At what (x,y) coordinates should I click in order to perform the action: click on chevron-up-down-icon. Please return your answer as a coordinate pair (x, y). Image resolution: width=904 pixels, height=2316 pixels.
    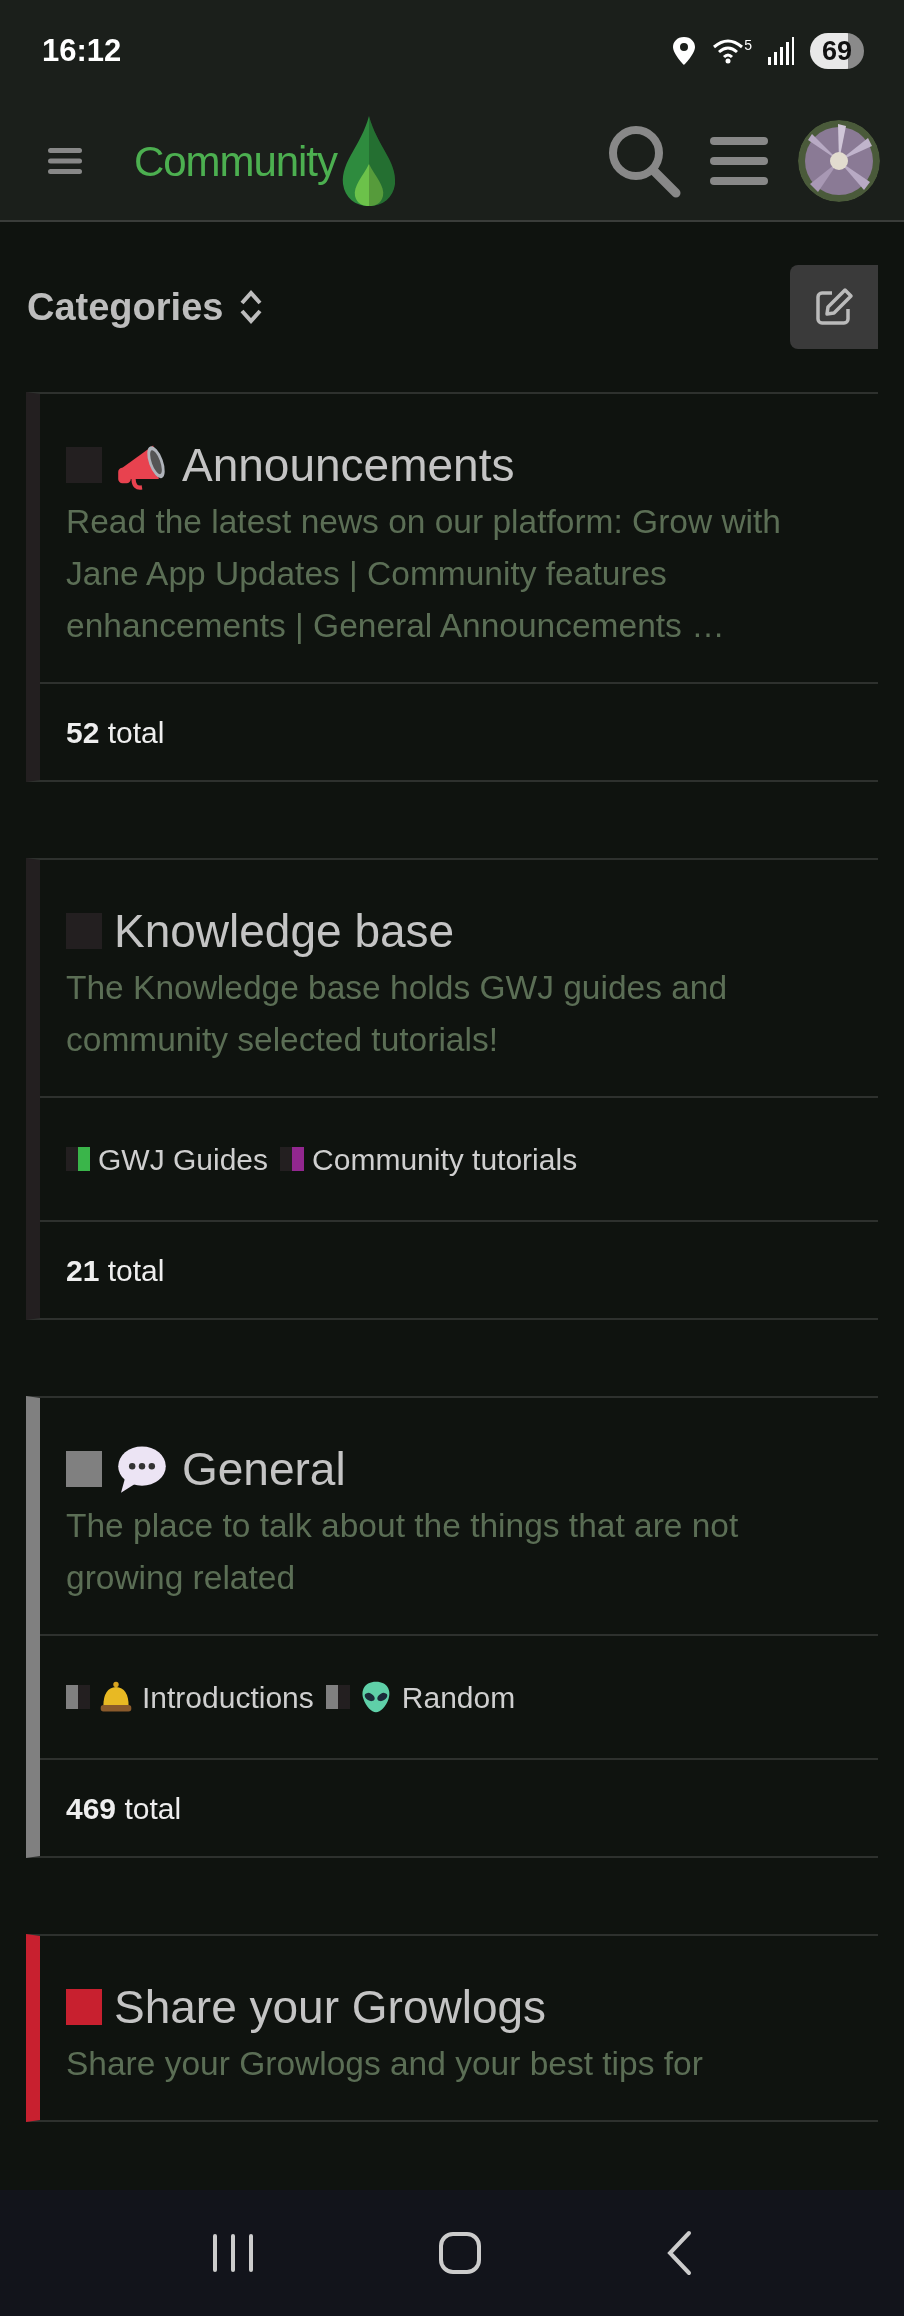
    Looking at the image, I should click on (251, 307).